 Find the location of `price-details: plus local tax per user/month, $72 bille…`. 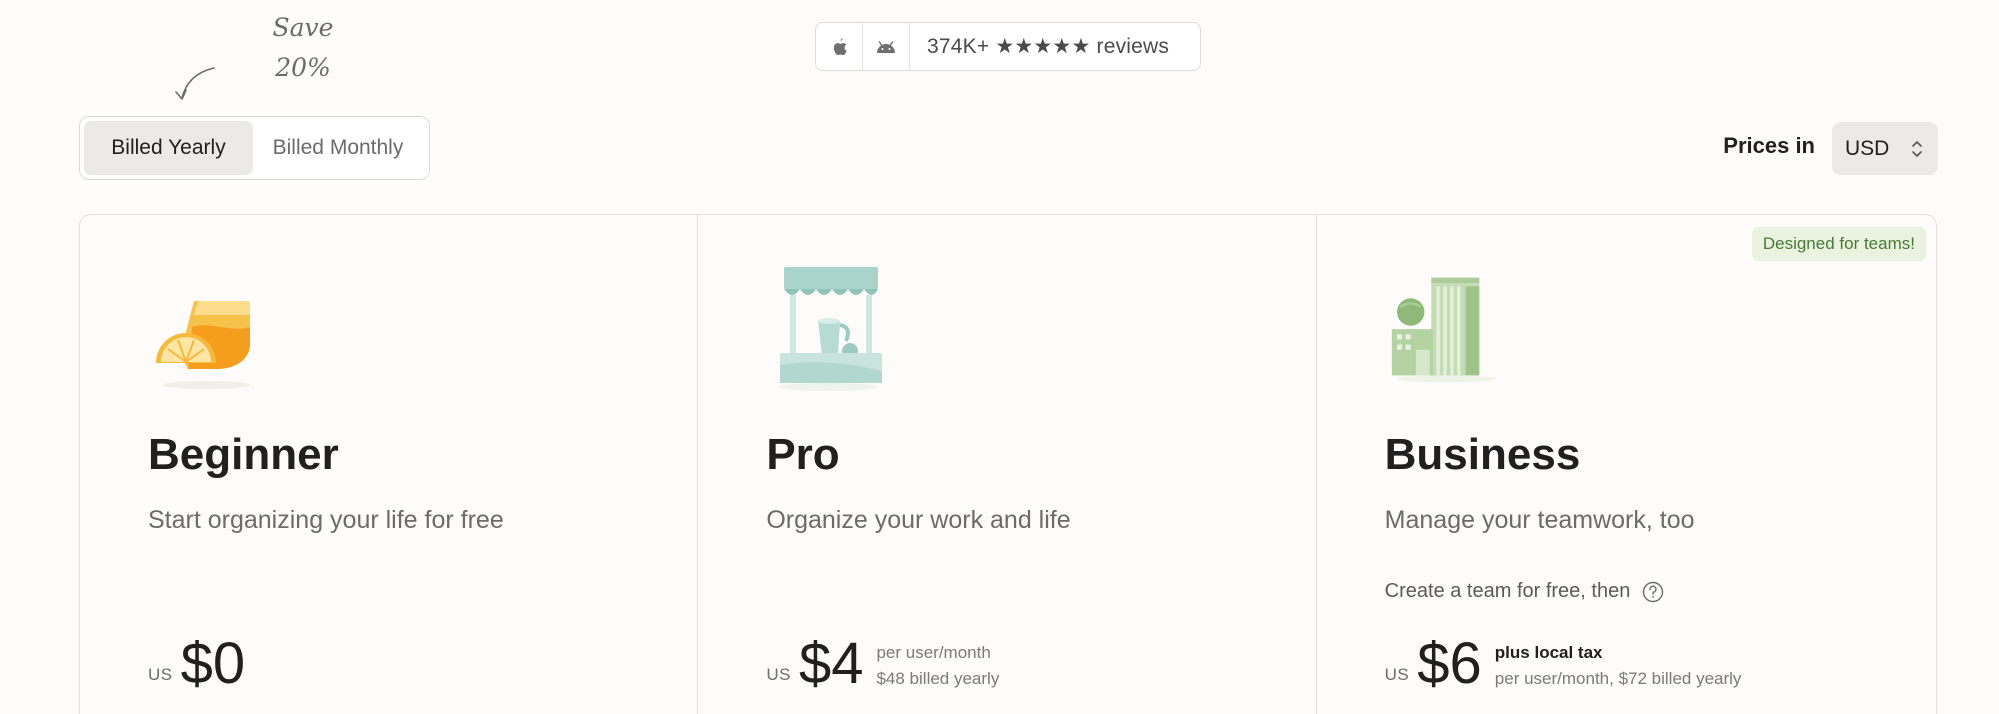

price-details: plus local tax per user/month, $72 bille… is located at coordinates (1618, 666).